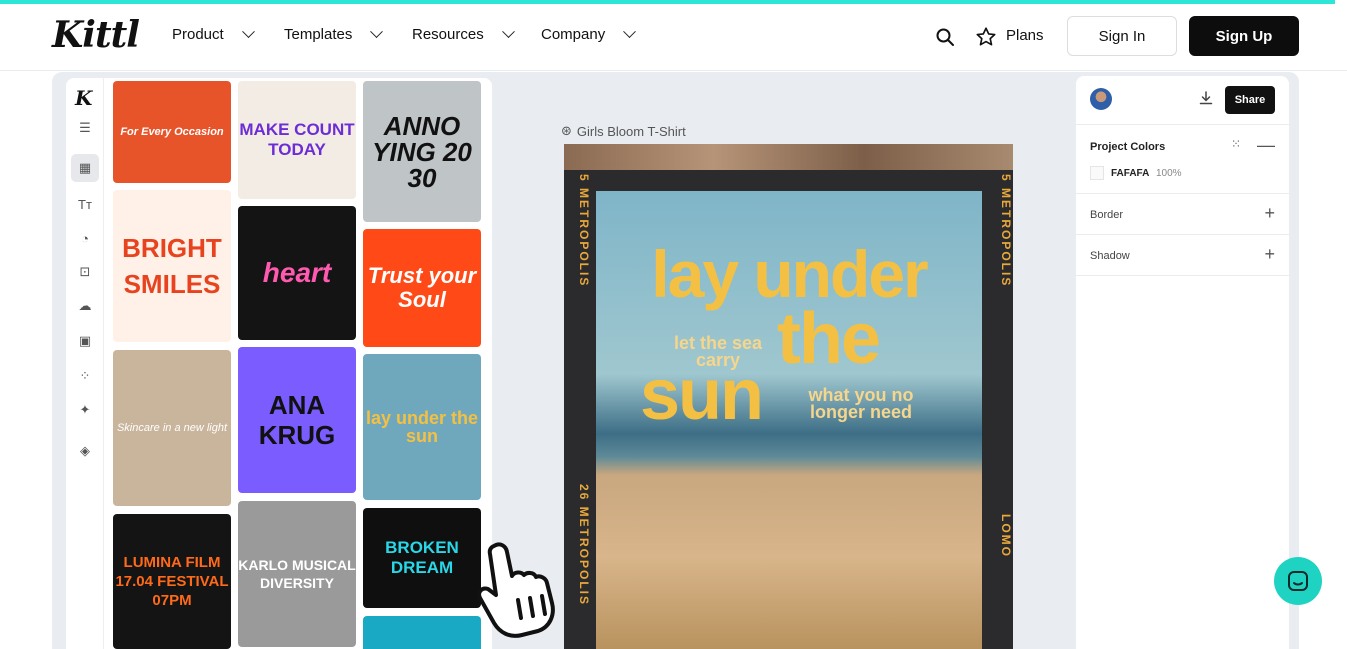 The height and width of the screenshot is (649, 1347). Describe the element at coordinates (1236, 144) in the screenshot. I see `expand-icon: ⁙` at that location.